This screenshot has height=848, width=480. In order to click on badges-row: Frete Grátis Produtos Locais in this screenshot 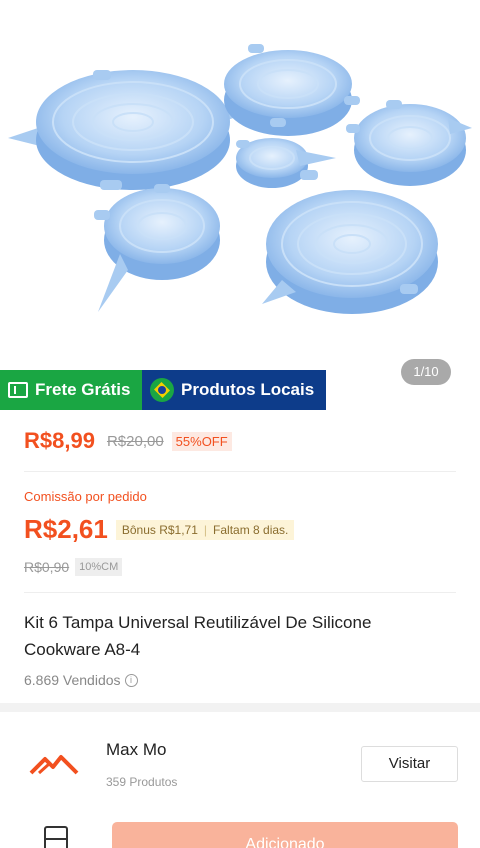, I will do `click(163, 390)`.